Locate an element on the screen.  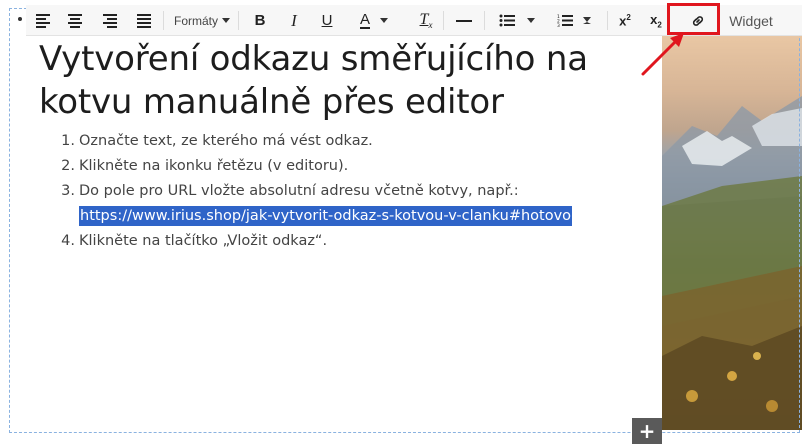
underline-icon: U is located at coordinates (327, 20).